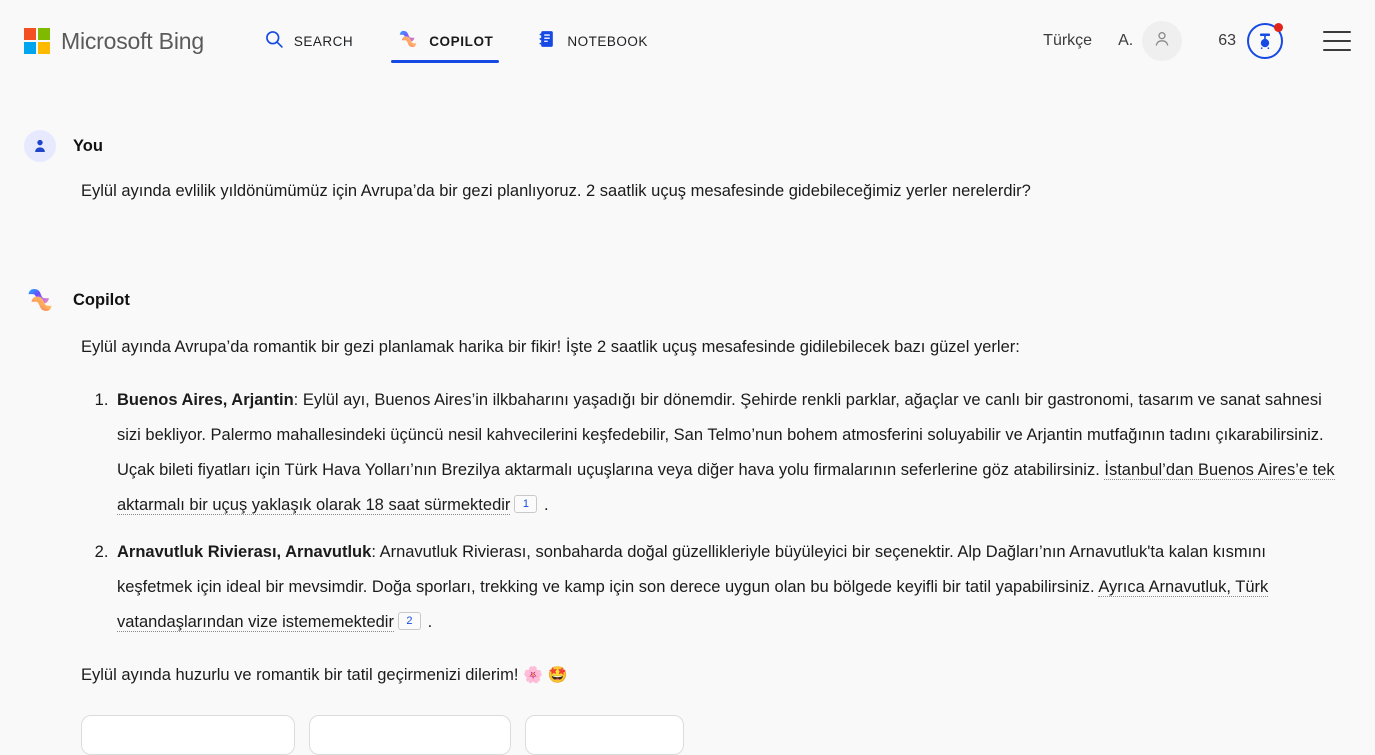  What do you see at coordinates (101, 299) in the screenshot?
I see `message-assistant-author: Copilot` at bounding box center [101, 299].